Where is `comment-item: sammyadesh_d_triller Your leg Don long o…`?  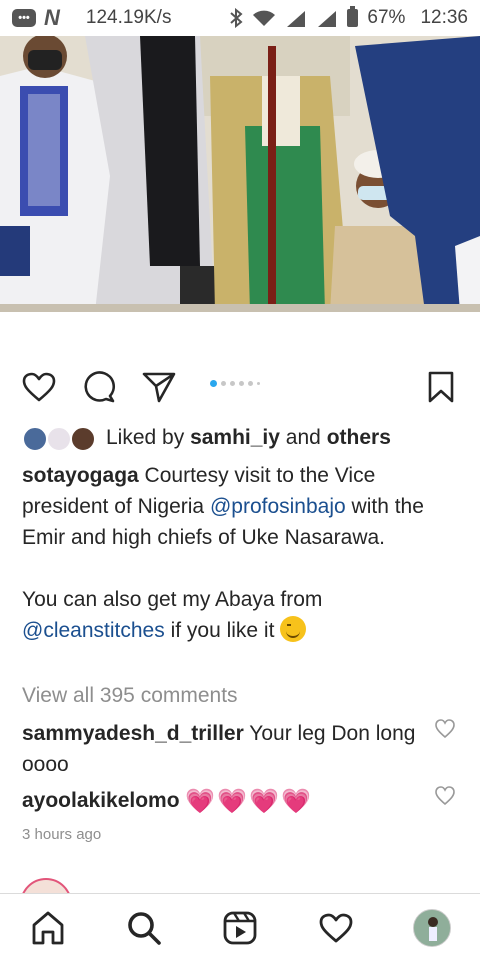
comment-item: sammyadesh_d_triller Your leg Don long o… is located at coordinates (222, 749).